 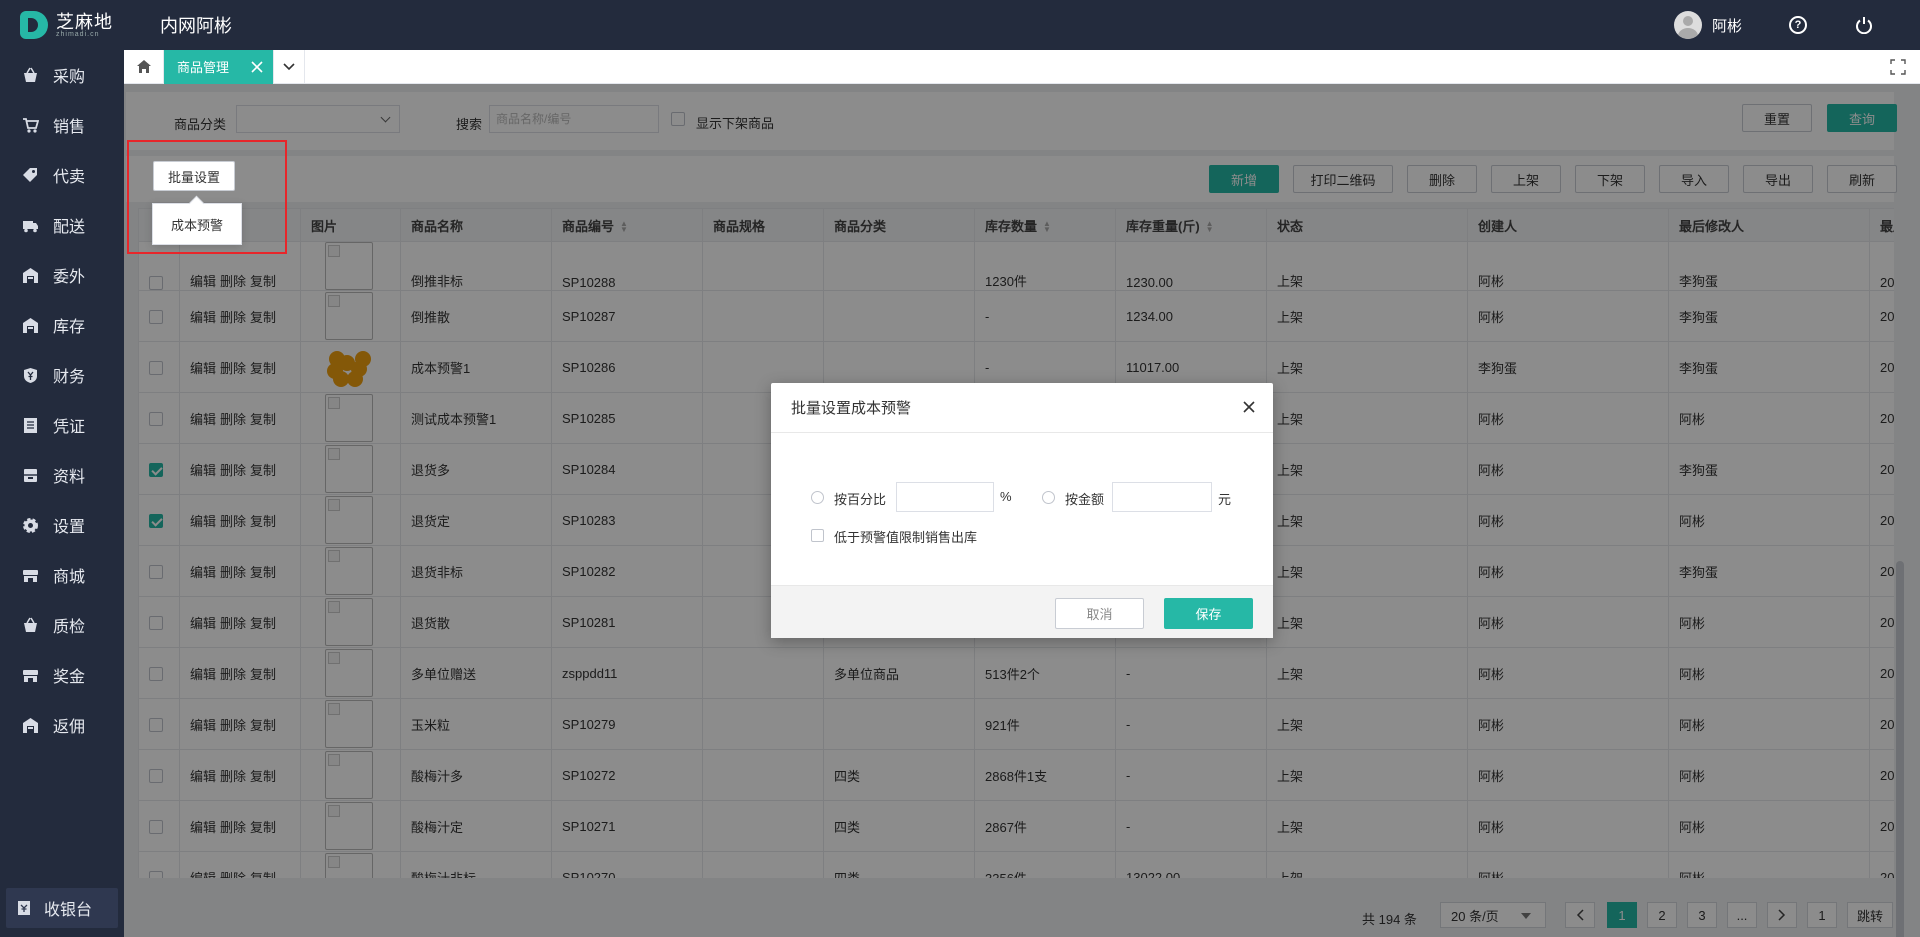 What do you see at coordinates (851, 408) in the screenshot?
I see `dialog-title: 批量设置成本预警` at bounding box center [851, 408].